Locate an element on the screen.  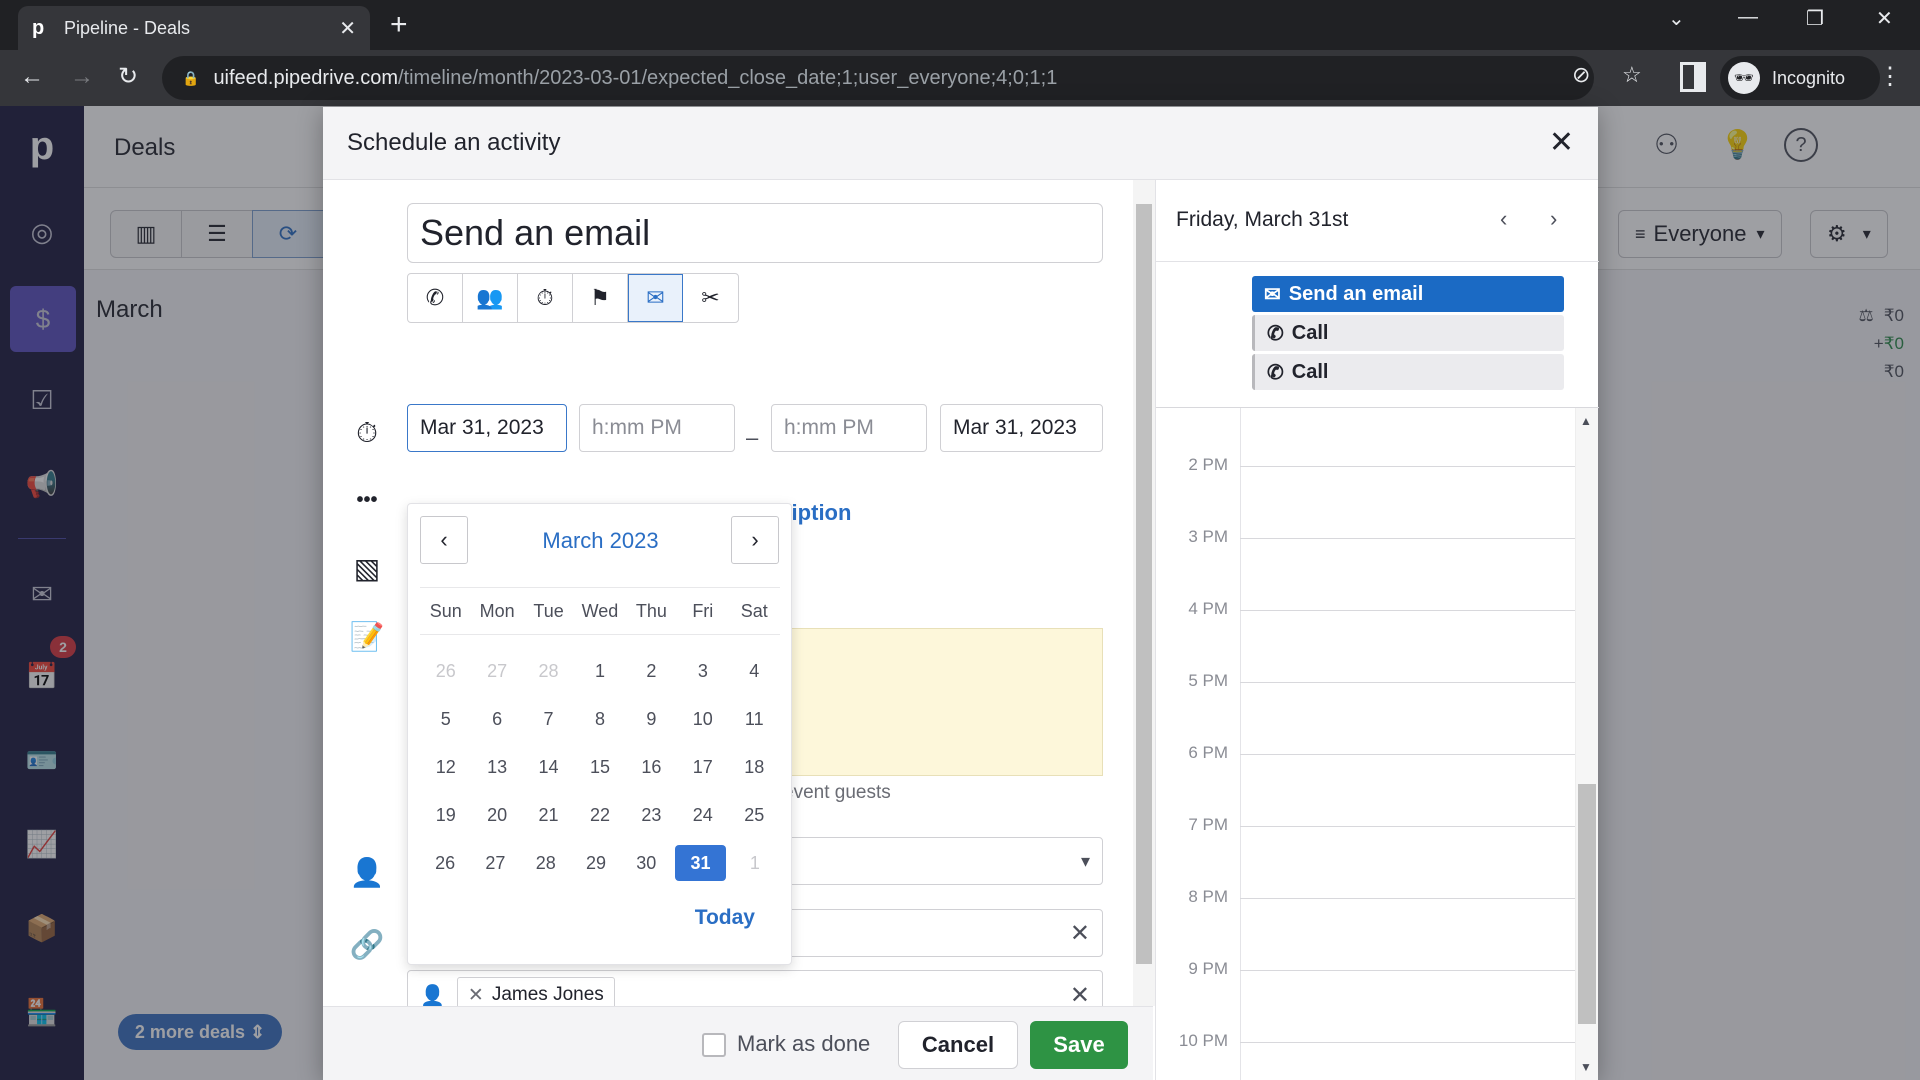
start-time-input: h:mm PM is located at coordinates (657, 428).